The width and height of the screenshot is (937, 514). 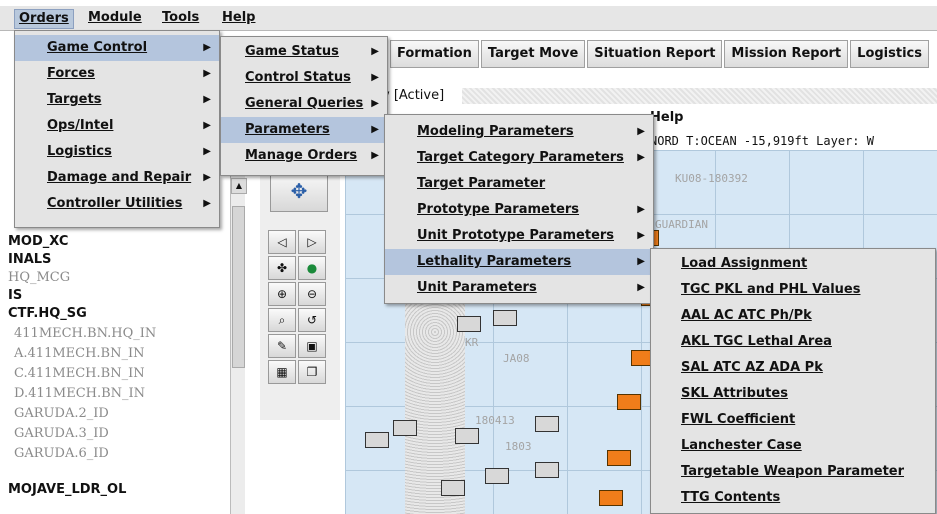 I want to click on tree-item: A.411MECH.BN_IN, so click(x=79, y=353).